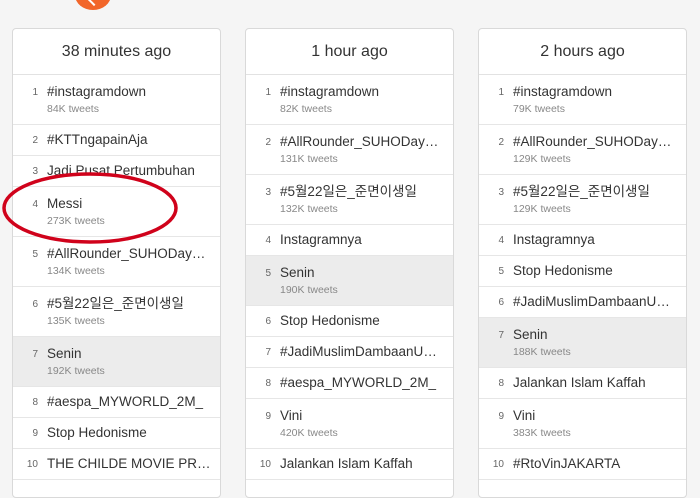 This screenshot has width=700, height=498. I want to click on trend-row: 3 #5월22일은_준면이생일 132K tweets, so click(349, 200).